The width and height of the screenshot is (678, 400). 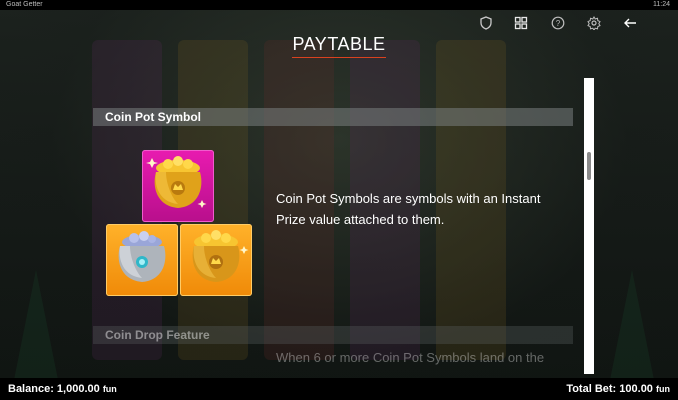 I want to click on gear-icon, so click(x=594, y=23).